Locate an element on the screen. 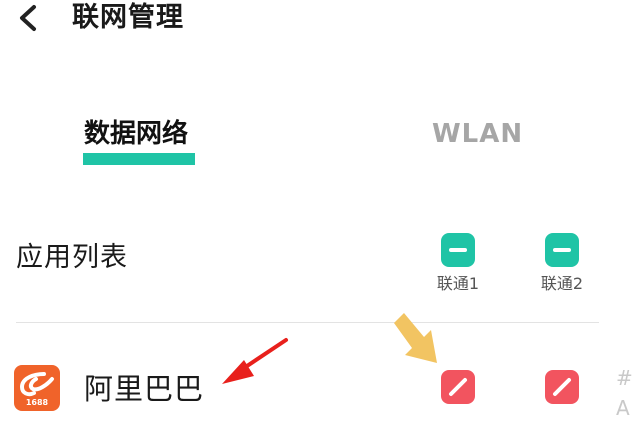 This screenshot has width=640, height=426. index-bar-item: A is located at coordinates (623, 408).